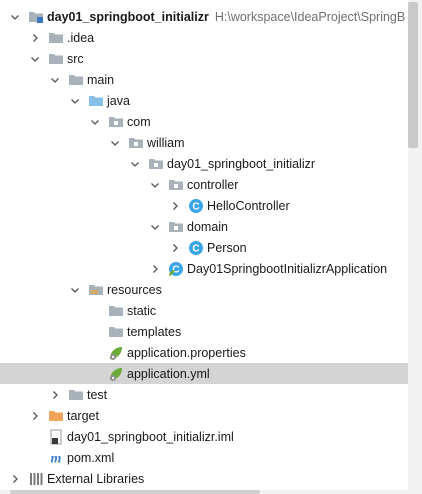 This screenshot has width=422, height=494. What do you see at coordinates (287, 268) in the screenshot?
I see `tree-item-label: Day01SpringbootInitializrApplication` at bounding box center [287, 268].